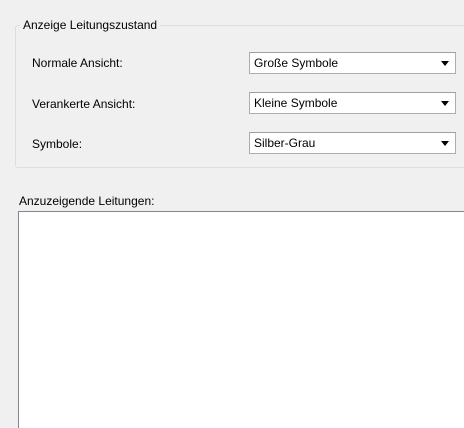 Image resolution: width=464 pixels, height=428 pixels. I want to click on lines-list-label: Anzuzeigende Leitungen:, so click(87, 201).